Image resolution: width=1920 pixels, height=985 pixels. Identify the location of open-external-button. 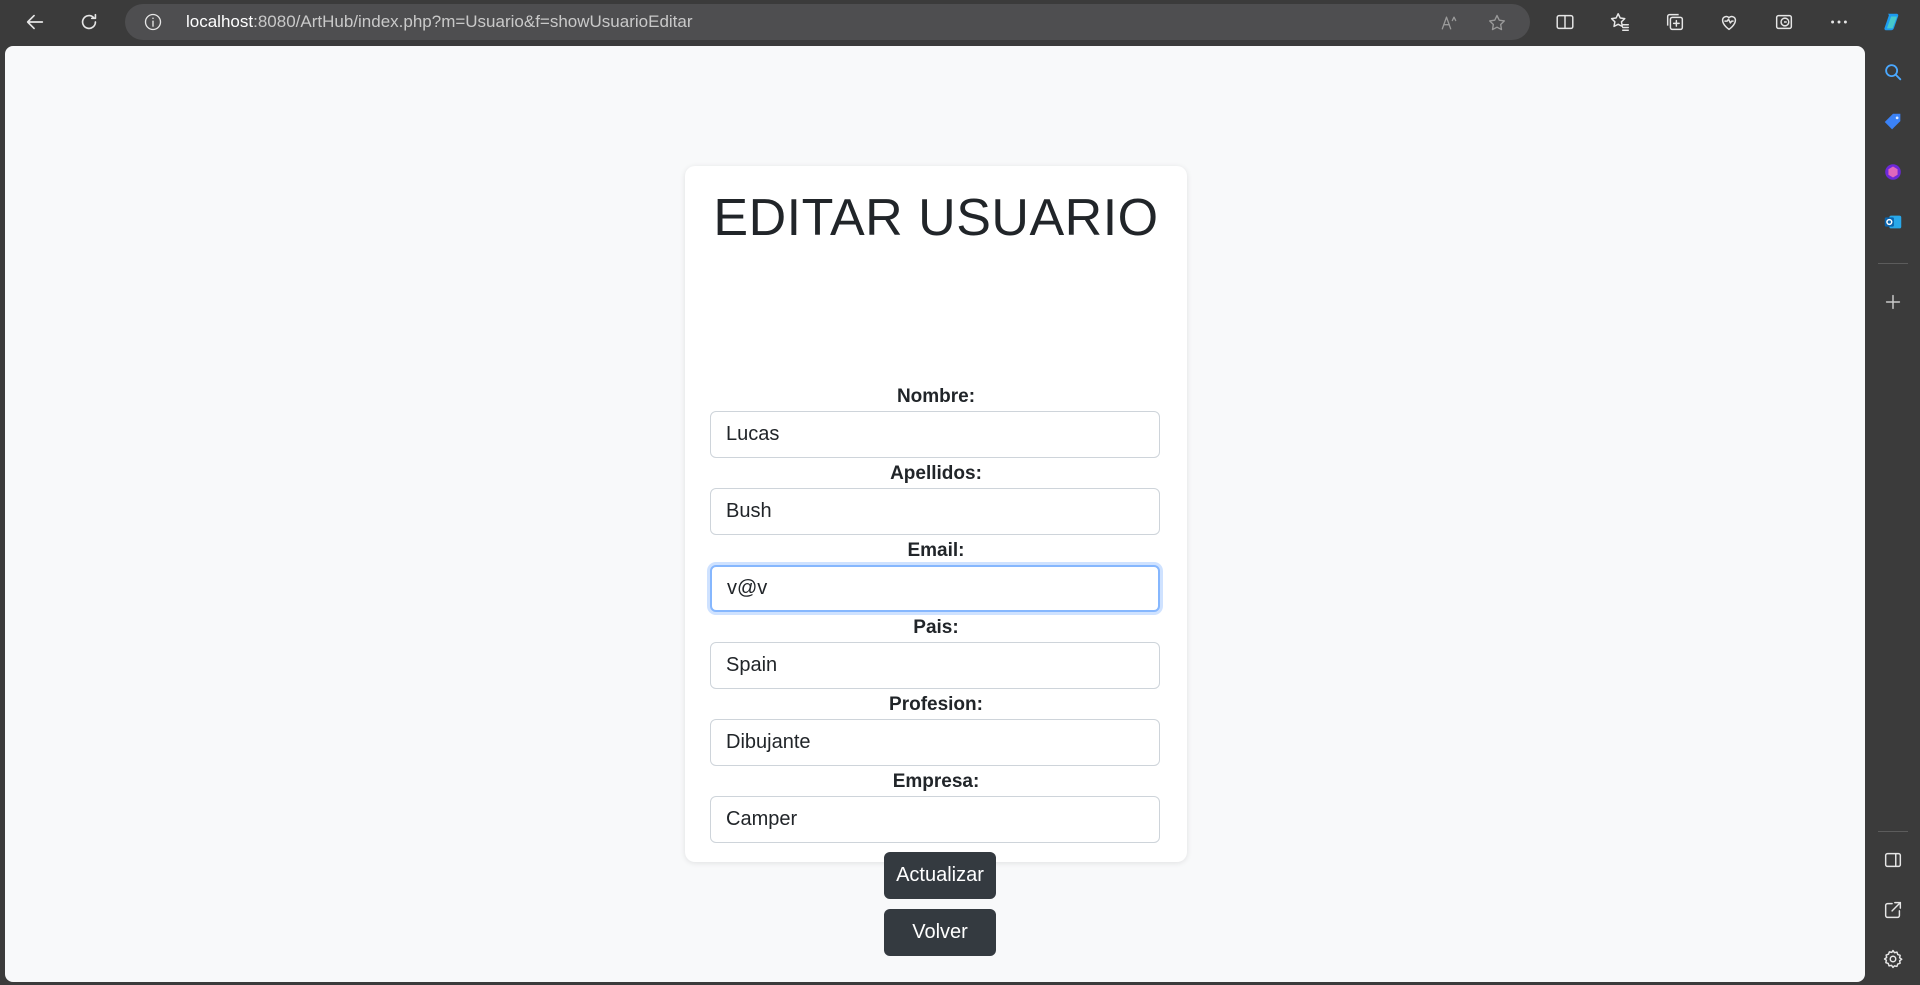
(1893, 910).